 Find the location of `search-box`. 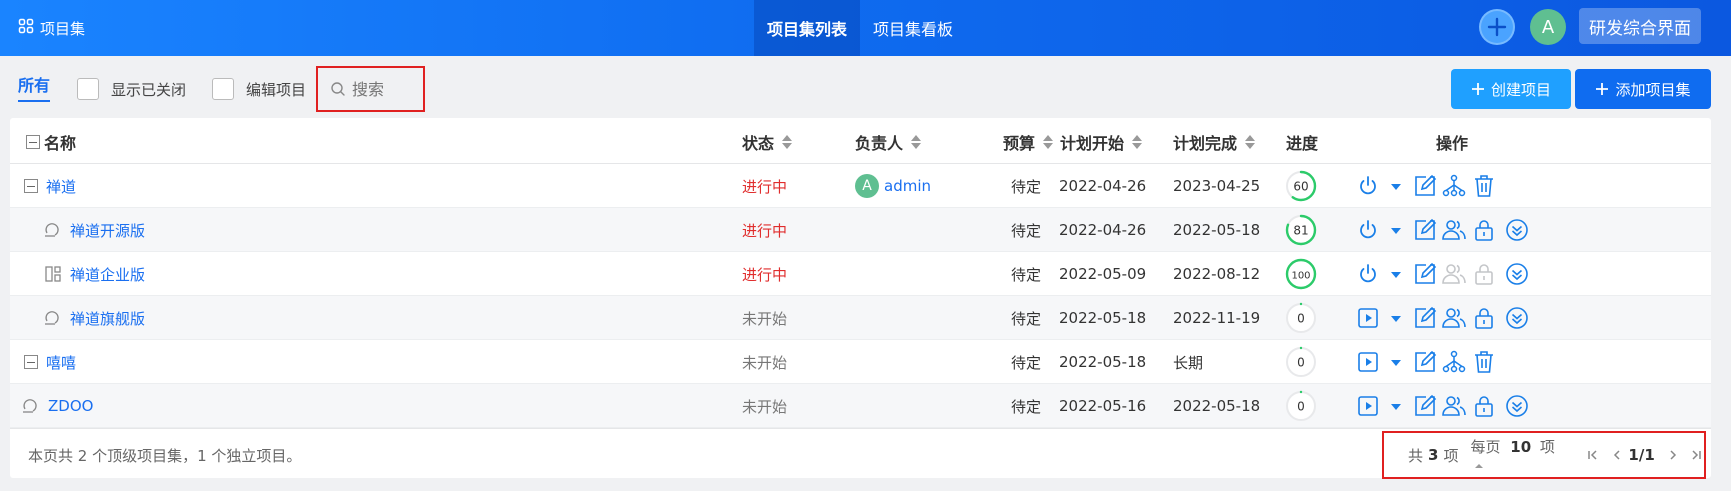

search-box is located at coordinates (370, 89).